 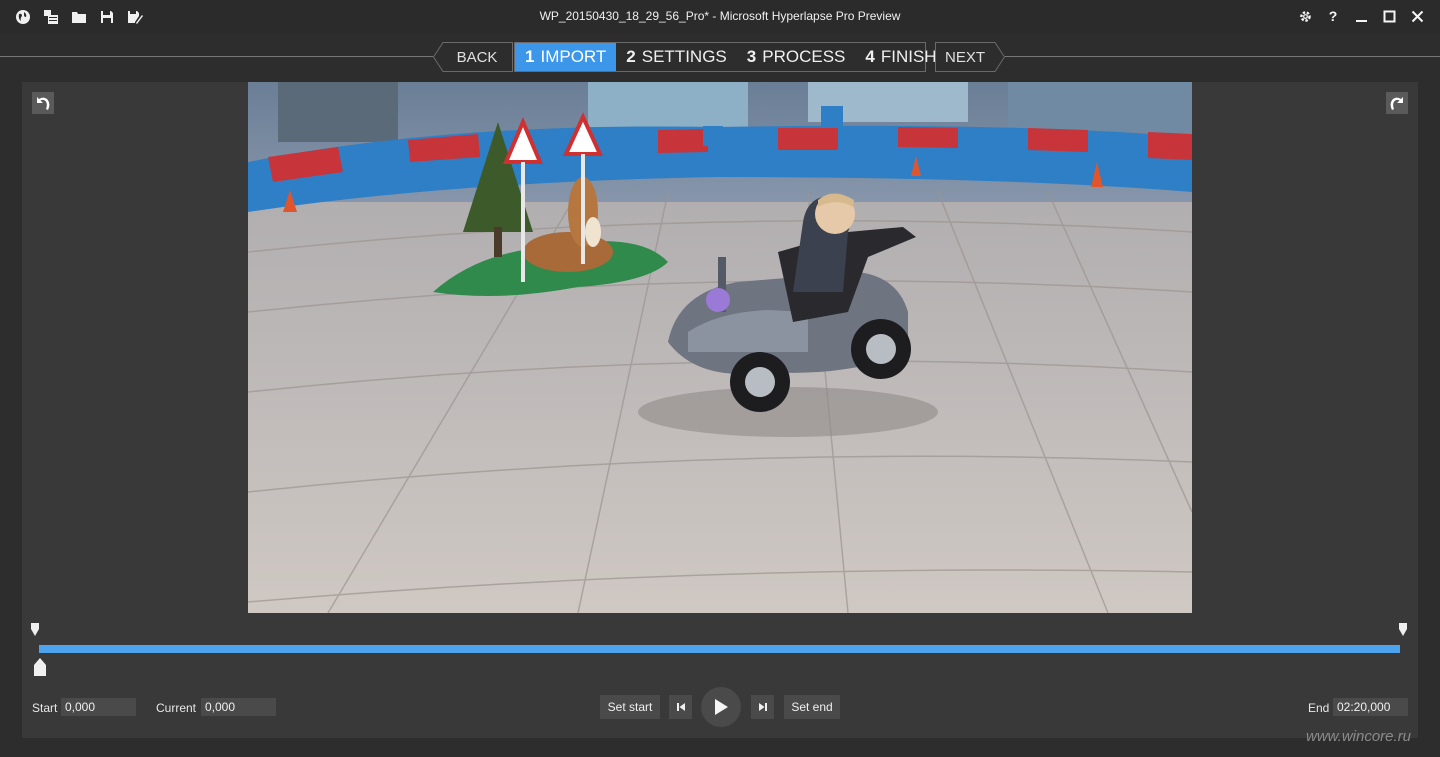 I want to click on play-icon, so click(x=721, y=707).